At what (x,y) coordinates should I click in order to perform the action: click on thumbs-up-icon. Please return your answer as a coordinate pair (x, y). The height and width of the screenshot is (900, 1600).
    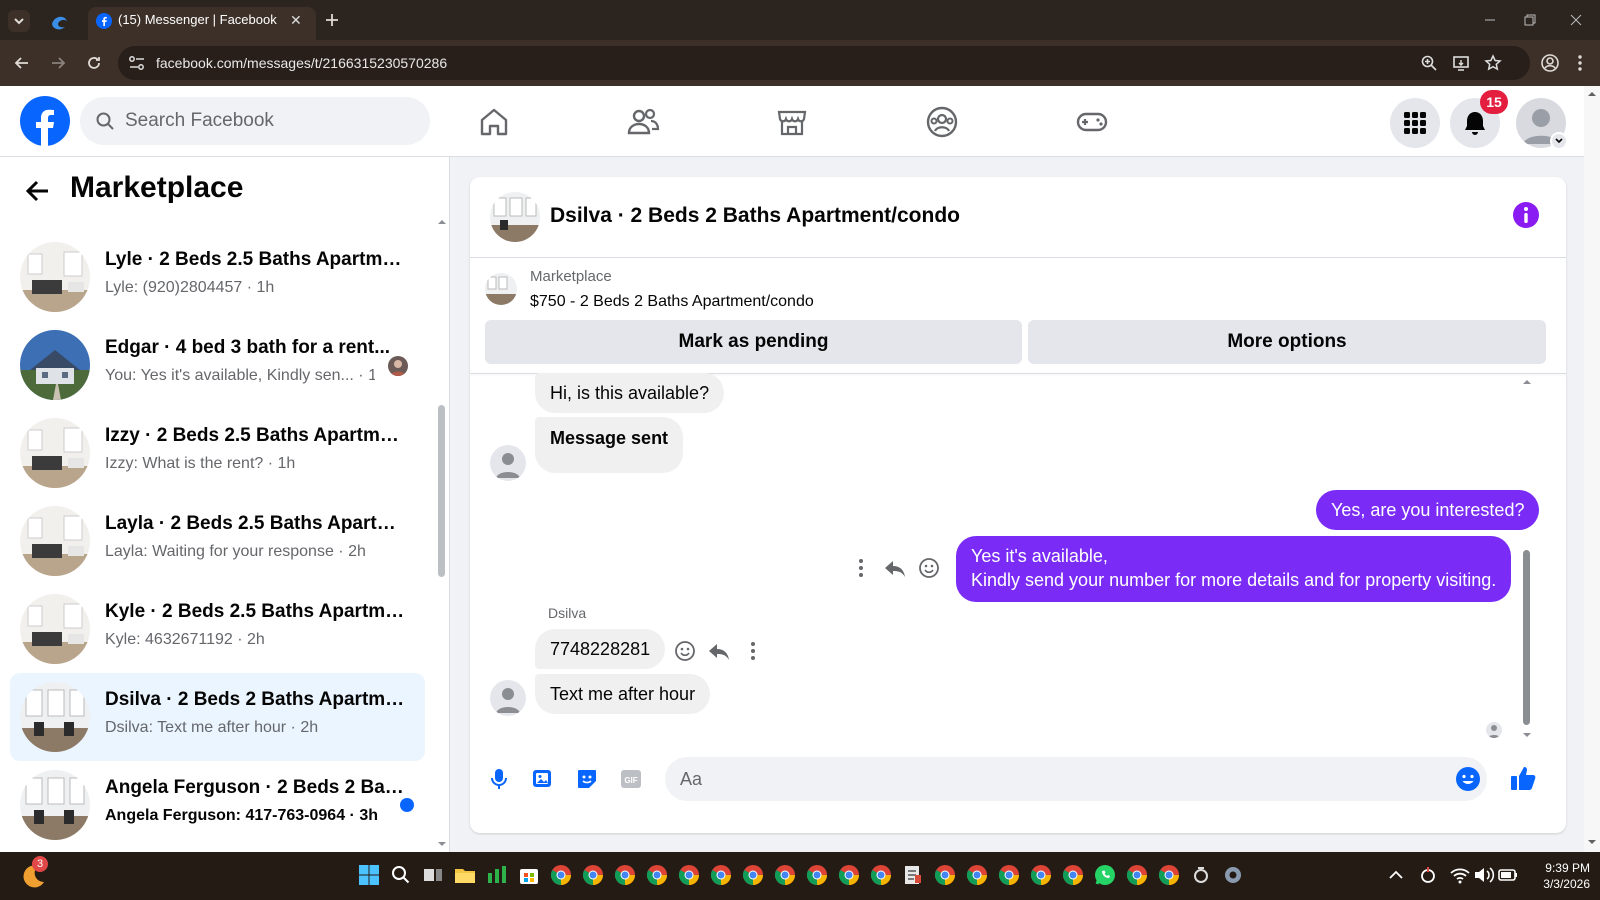
    Looking at the image, I should click on (1523, 778).